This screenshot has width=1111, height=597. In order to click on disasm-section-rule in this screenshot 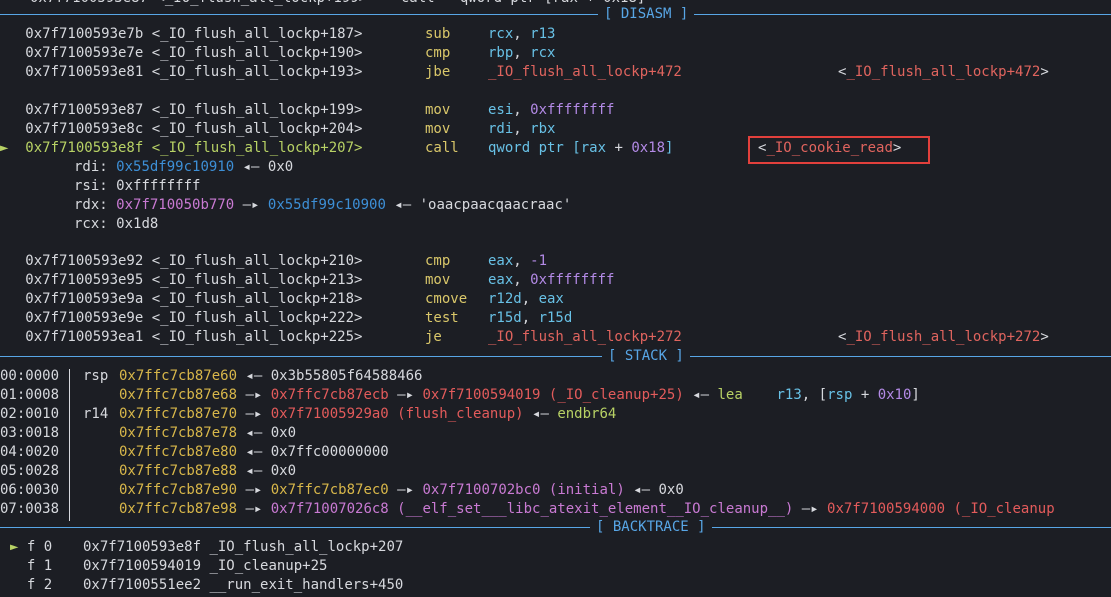, I will do `click(555, 14)`.